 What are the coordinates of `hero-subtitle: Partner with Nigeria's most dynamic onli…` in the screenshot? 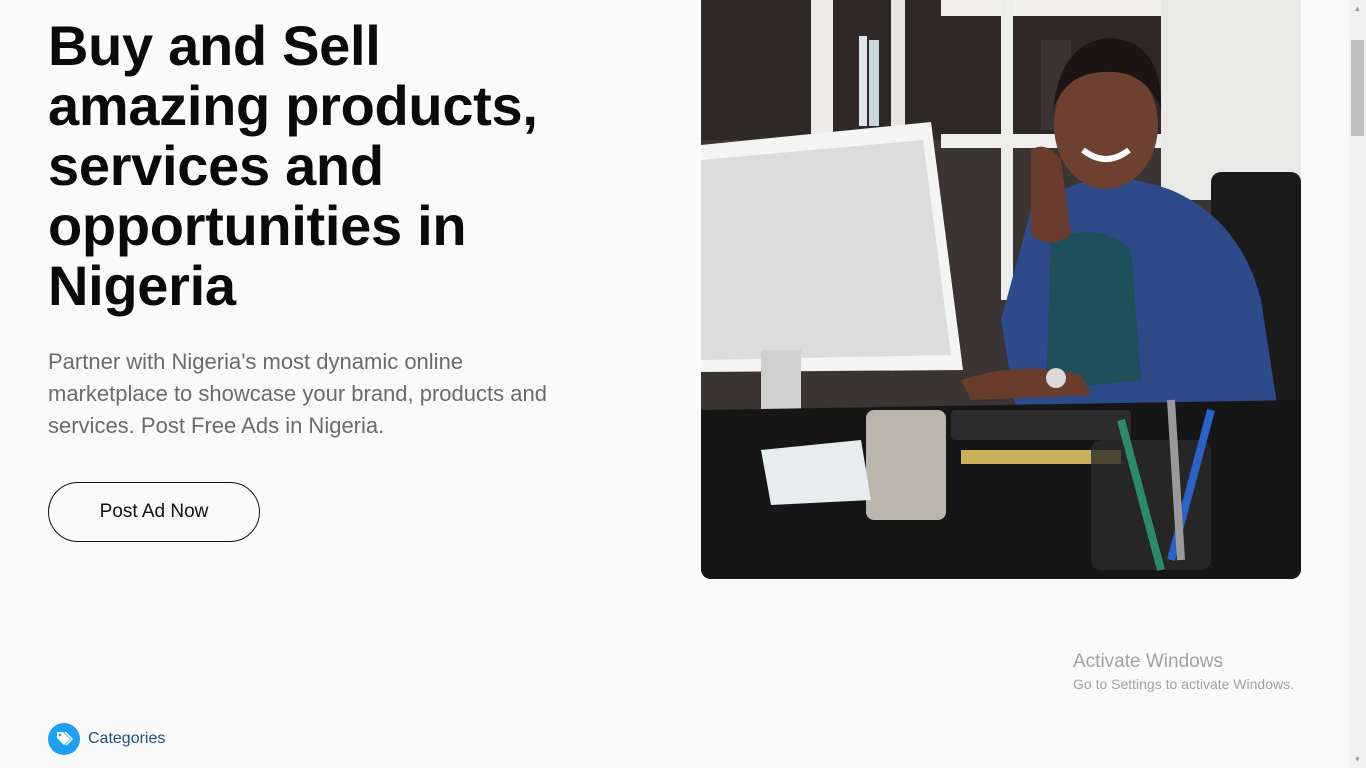 It's located at (297, 393).